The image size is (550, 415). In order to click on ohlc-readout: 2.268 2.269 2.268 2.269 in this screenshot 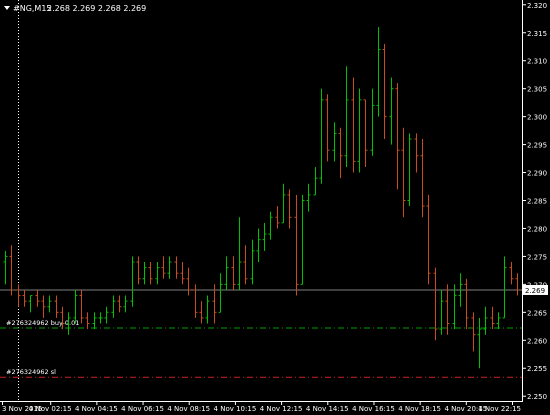, I will do `click(96, 8)`.